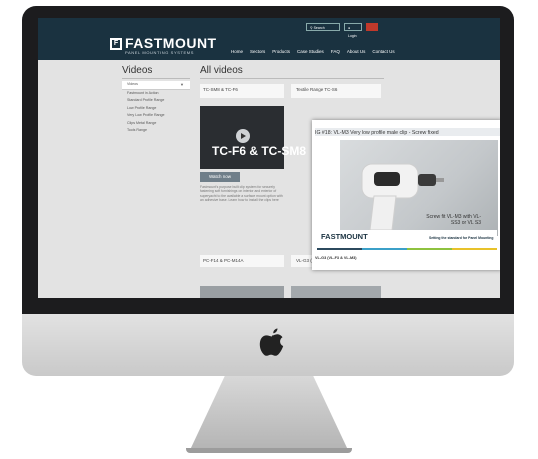  Describe the element at coordinates (220, 89) in the screenshot. I see `video-card-title: TC-SM8 & TC-F6` at that location.